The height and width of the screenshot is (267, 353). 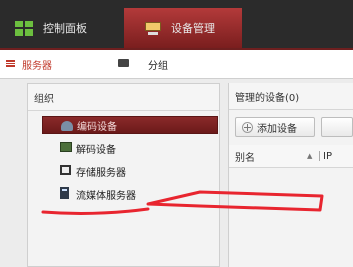 I want to click on tab-device-management: 设备管理, so click(x=183, y=28).